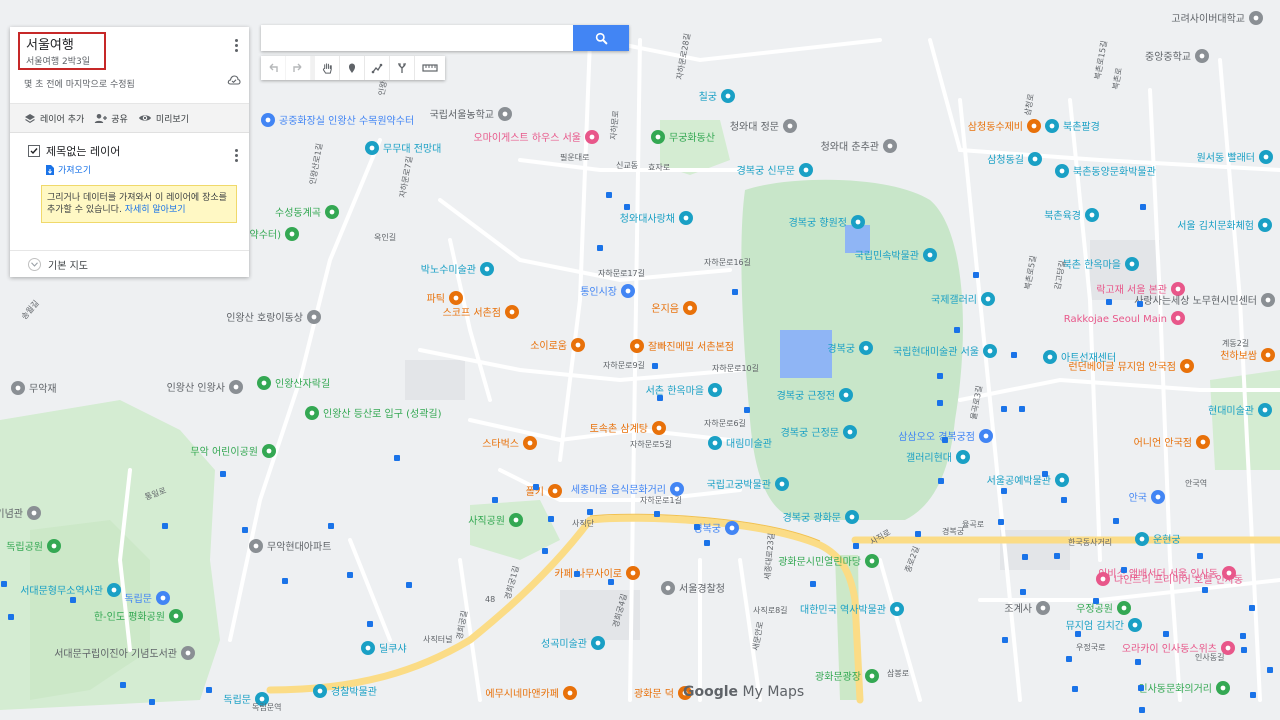  Describe the element at coordinates (61, 591) in the screenshot. I see `poi-label: 서대문형무소역사관` at that location.